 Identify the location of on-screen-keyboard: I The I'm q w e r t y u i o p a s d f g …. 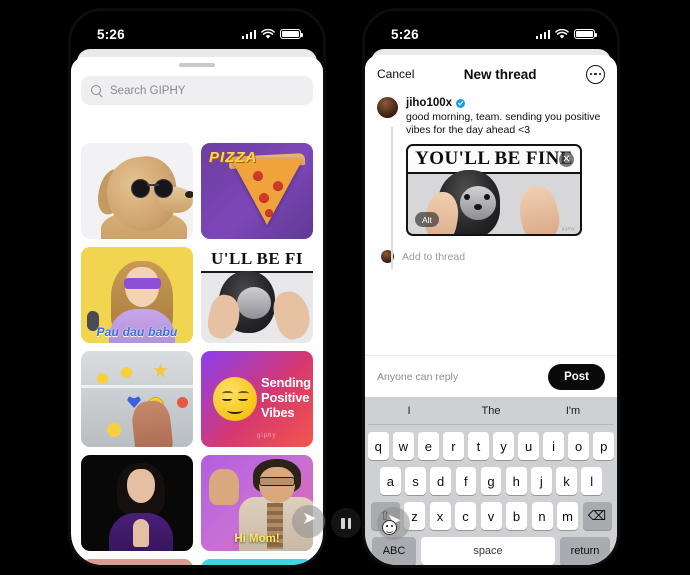
(491, 481).